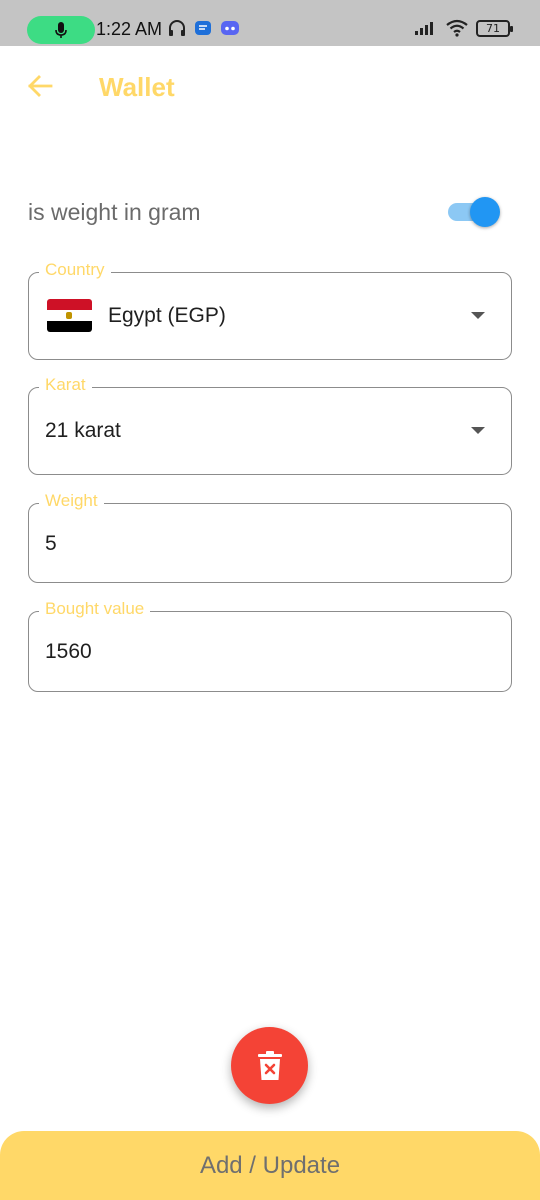 The width and height of the screenshot is (540, 1200). I want to click on bought-value-field-label: Bought value, so click(95, 609).